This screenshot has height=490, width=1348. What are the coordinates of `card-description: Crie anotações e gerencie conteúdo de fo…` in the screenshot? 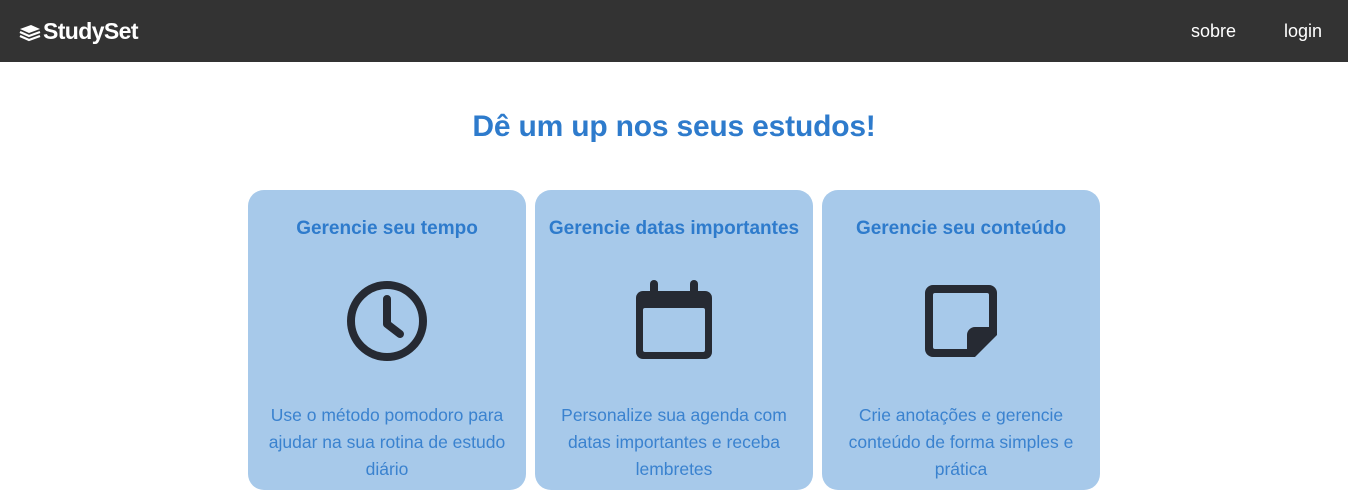 It's located at (961, 442).